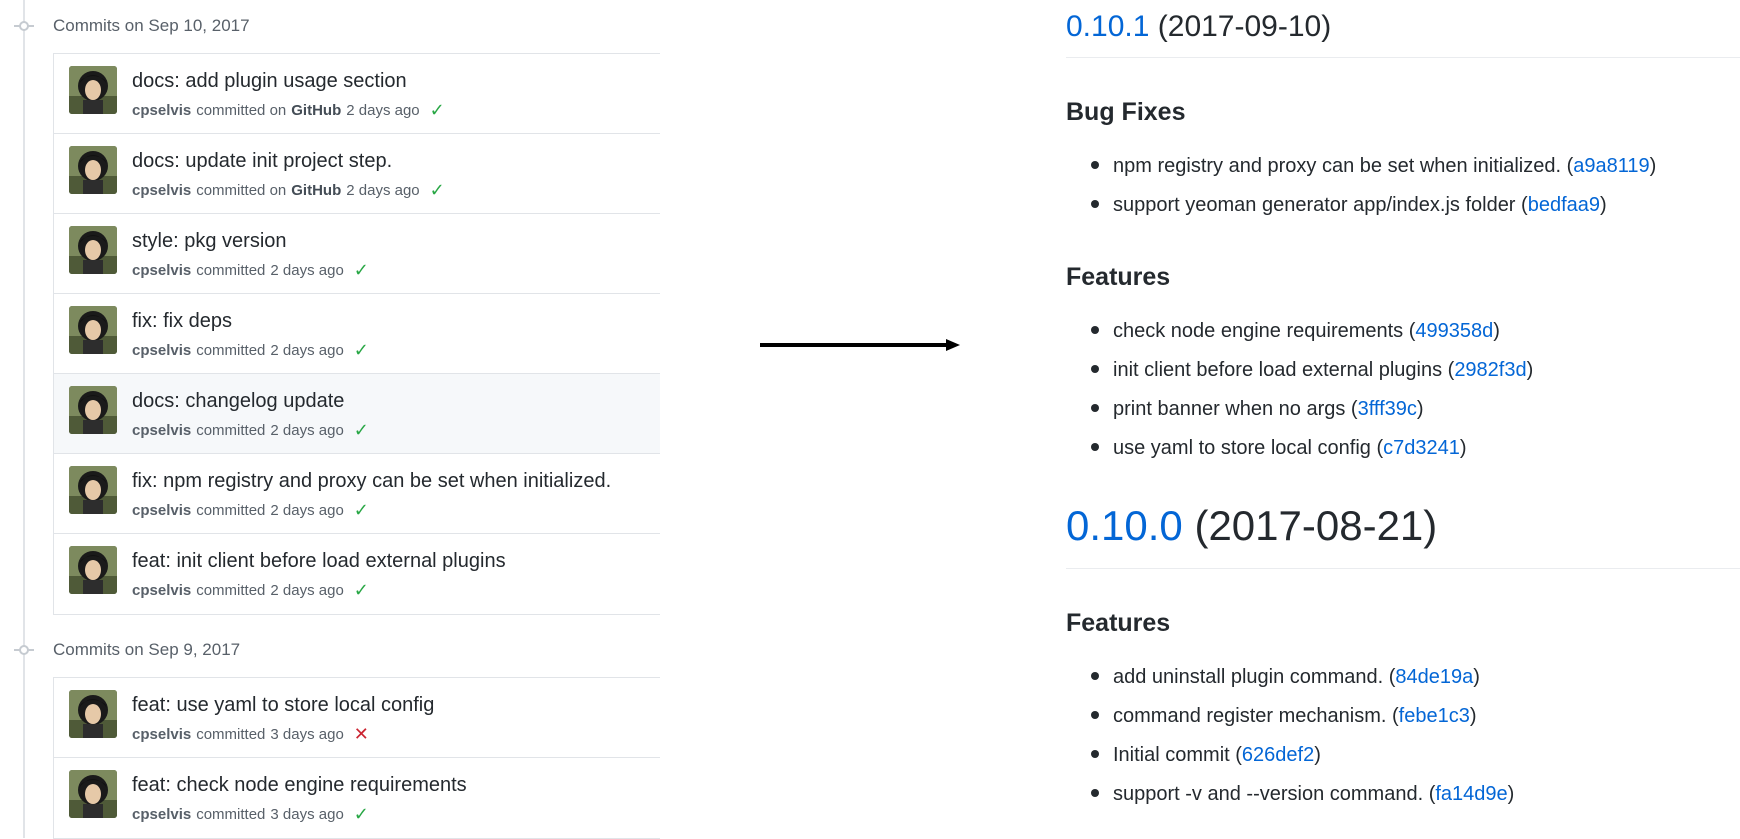  What do you see at coordinates (361, 734) in the screenshot?
I see `x-icon: ✕` at bounding box center [361, 734].